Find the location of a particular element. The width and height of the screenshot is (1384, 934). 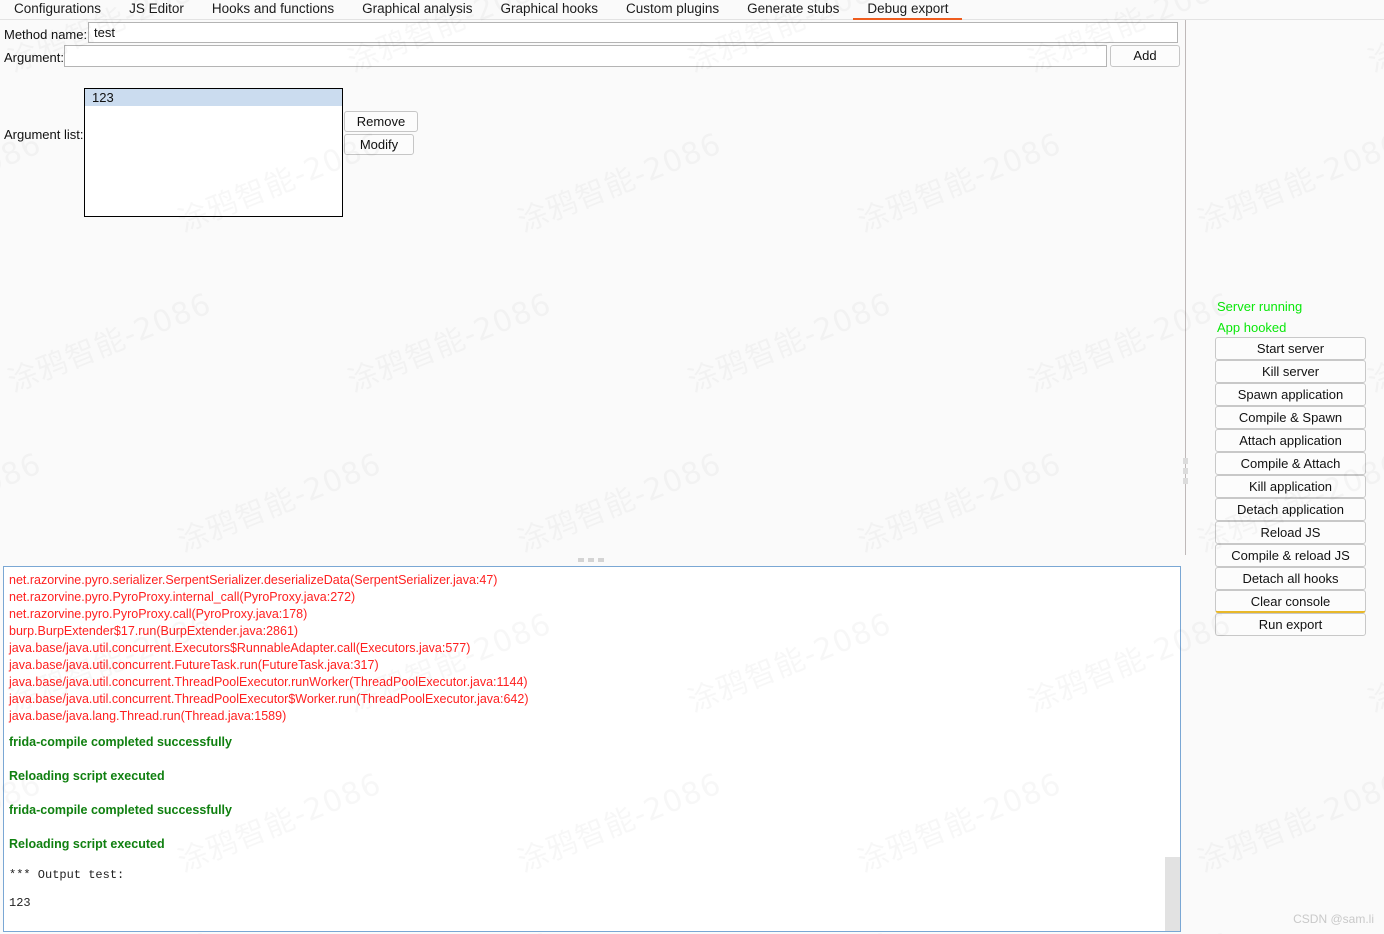

tab-custom-plugins: Custom plugins is located at coordinates (672, 10).